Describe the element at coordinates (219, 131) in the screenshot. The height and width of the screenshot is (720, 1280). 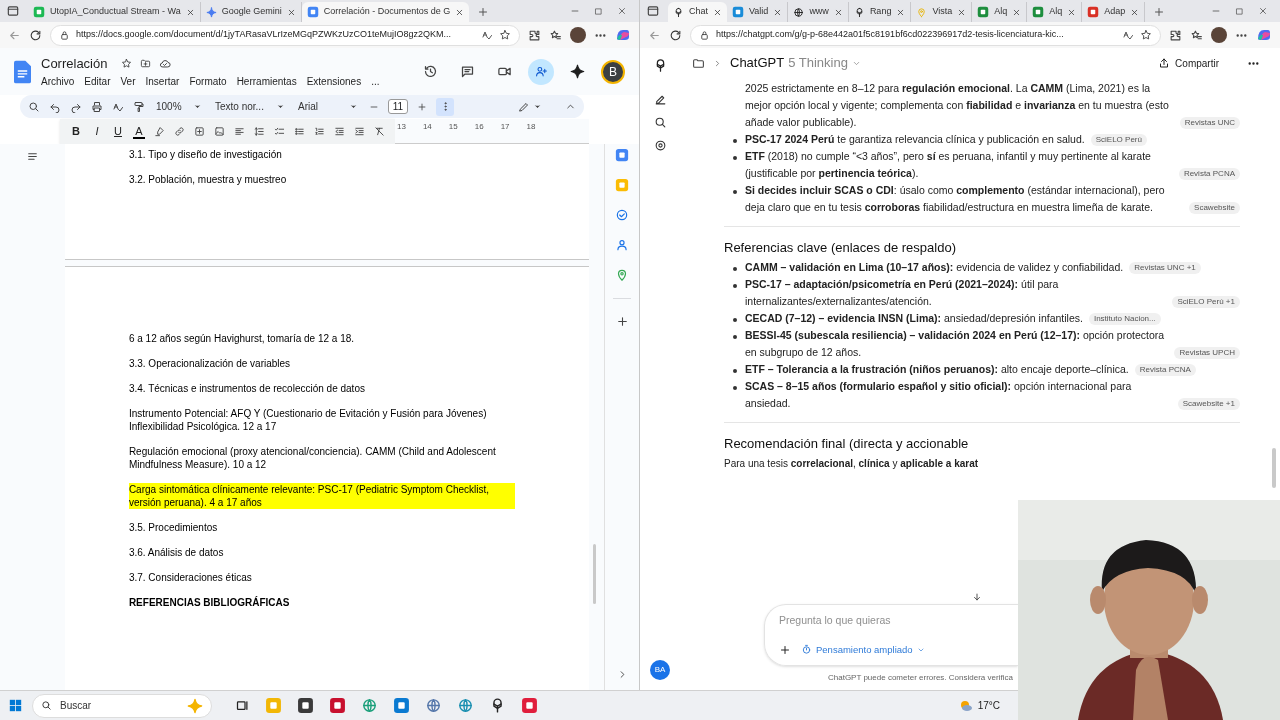
I see `image-icon` at that location.